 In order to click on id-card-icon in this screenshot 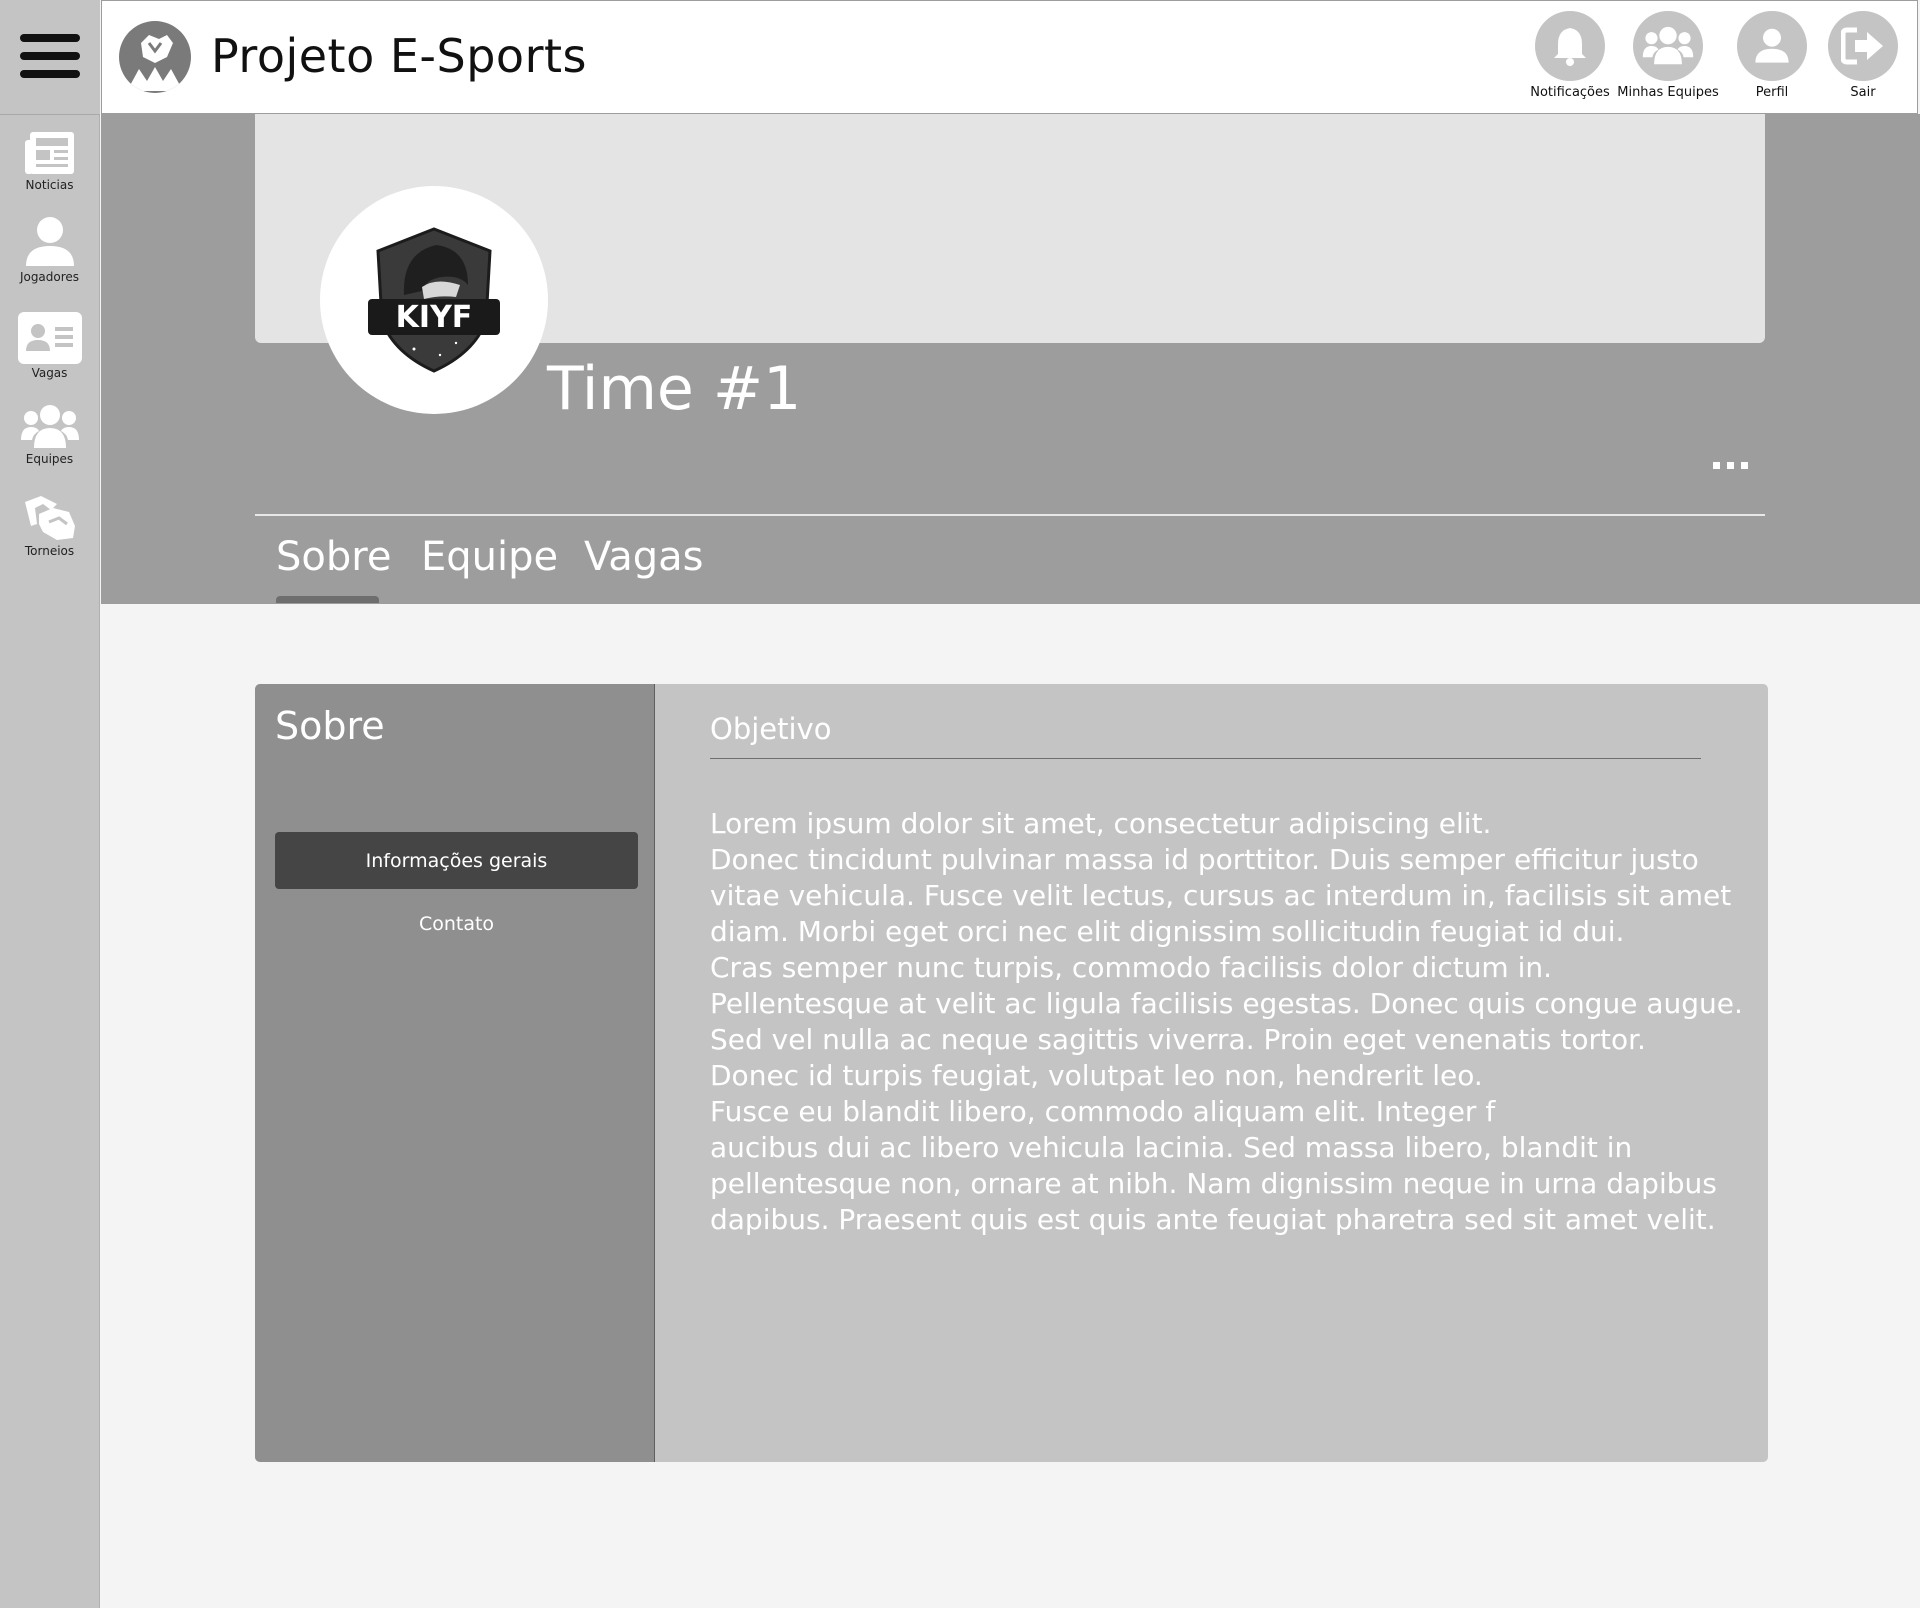, I will do `click(49, 337)`.